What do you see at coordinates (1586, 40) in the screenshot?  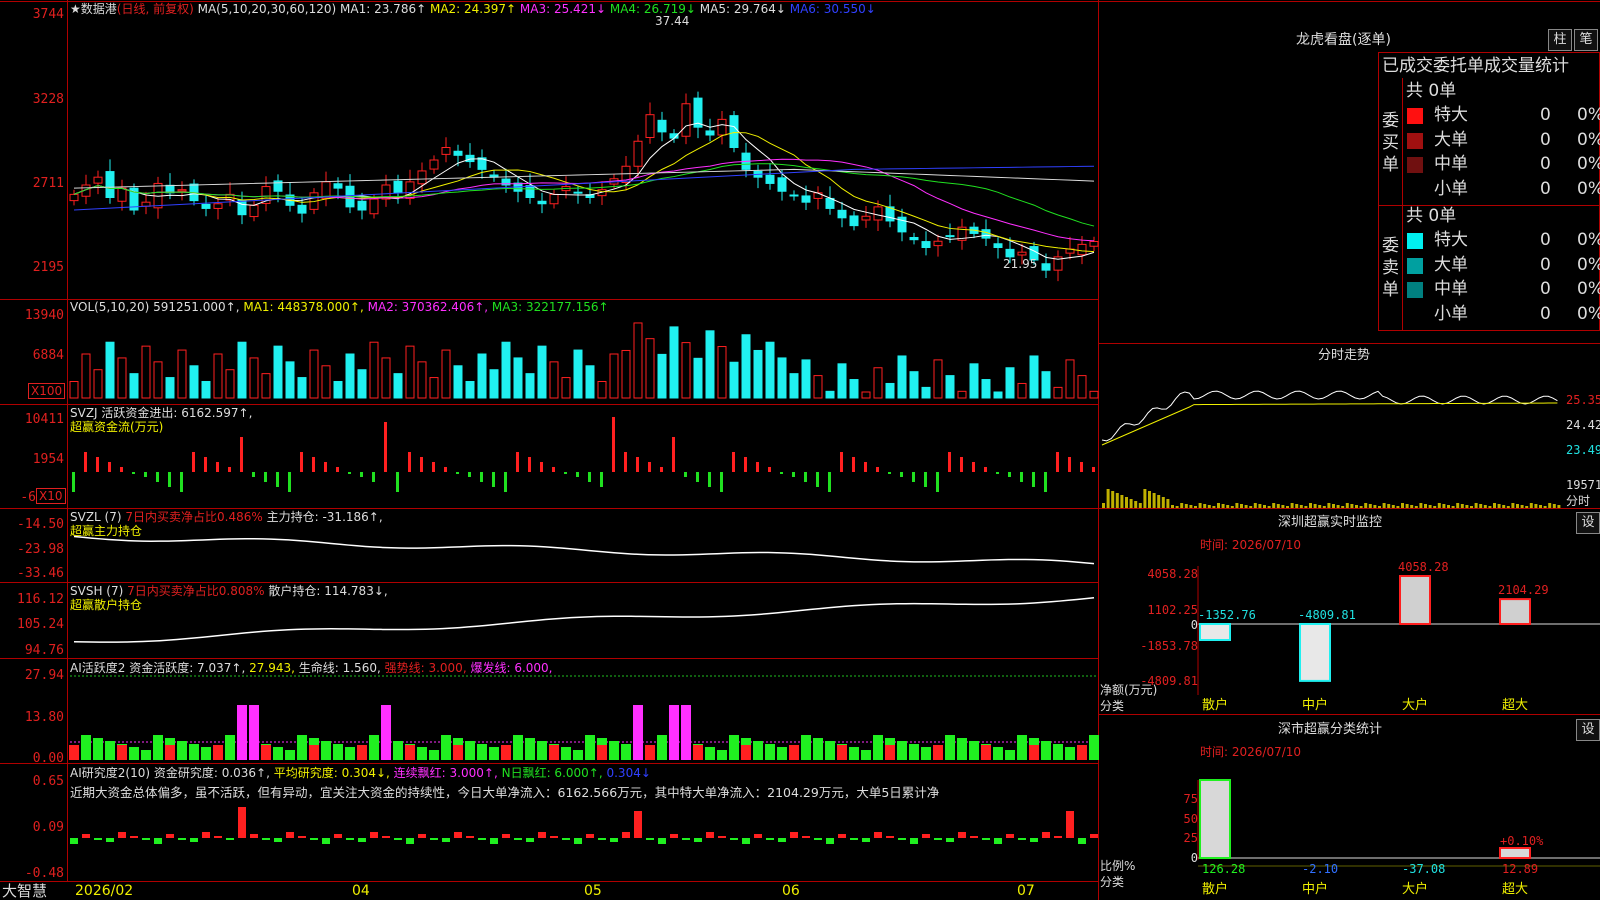 I see `pen-mode-button: 笔` at bounding box center [1586, 40].